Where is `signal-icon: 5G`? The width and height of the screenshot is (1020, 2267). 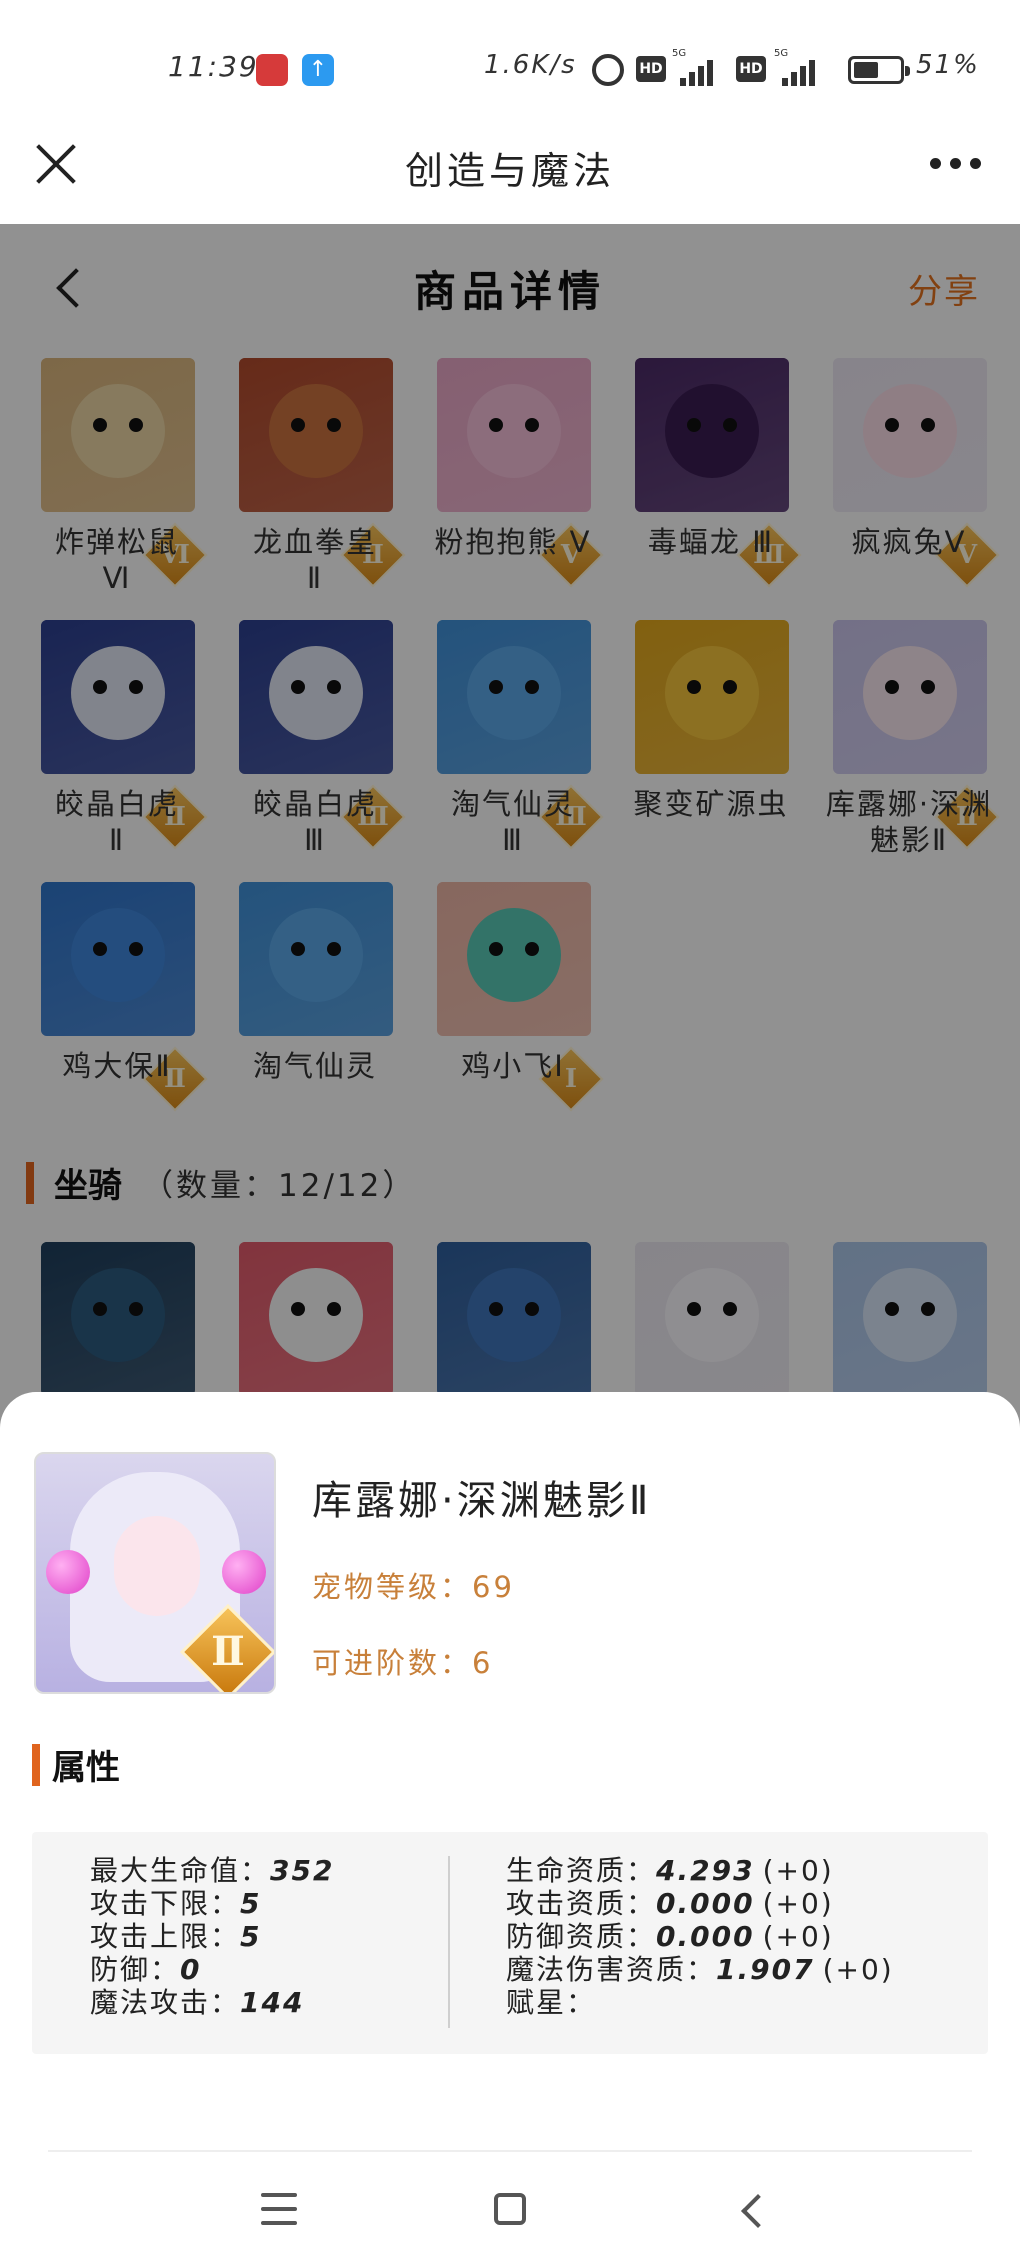 signal-icon: 5G is located at coordinates (696, 67).